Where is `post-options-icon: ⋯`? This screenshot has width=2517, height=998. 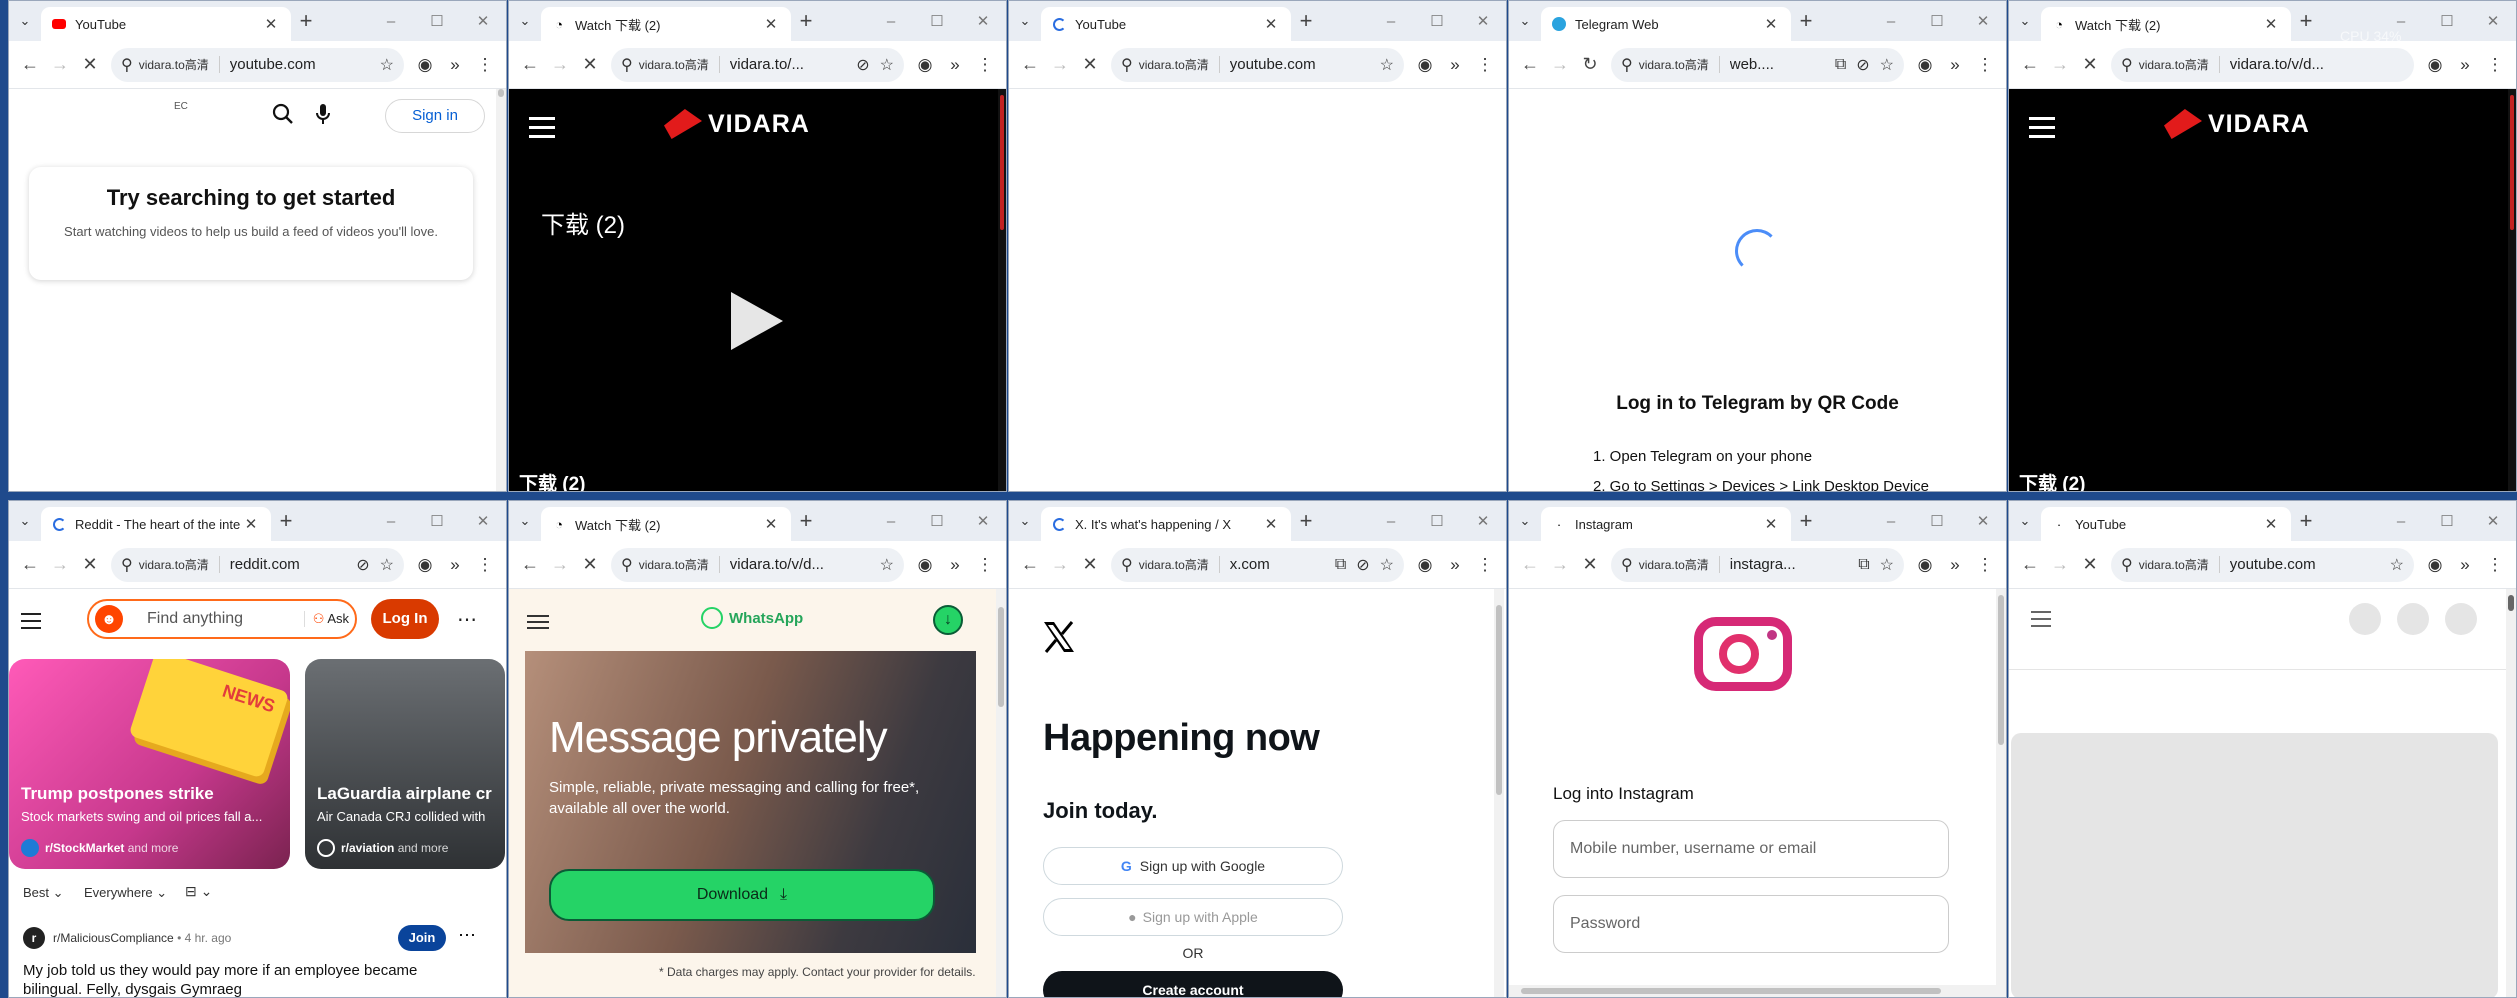 post-options-icon: ⋯ is located at coordinates (467, 935).